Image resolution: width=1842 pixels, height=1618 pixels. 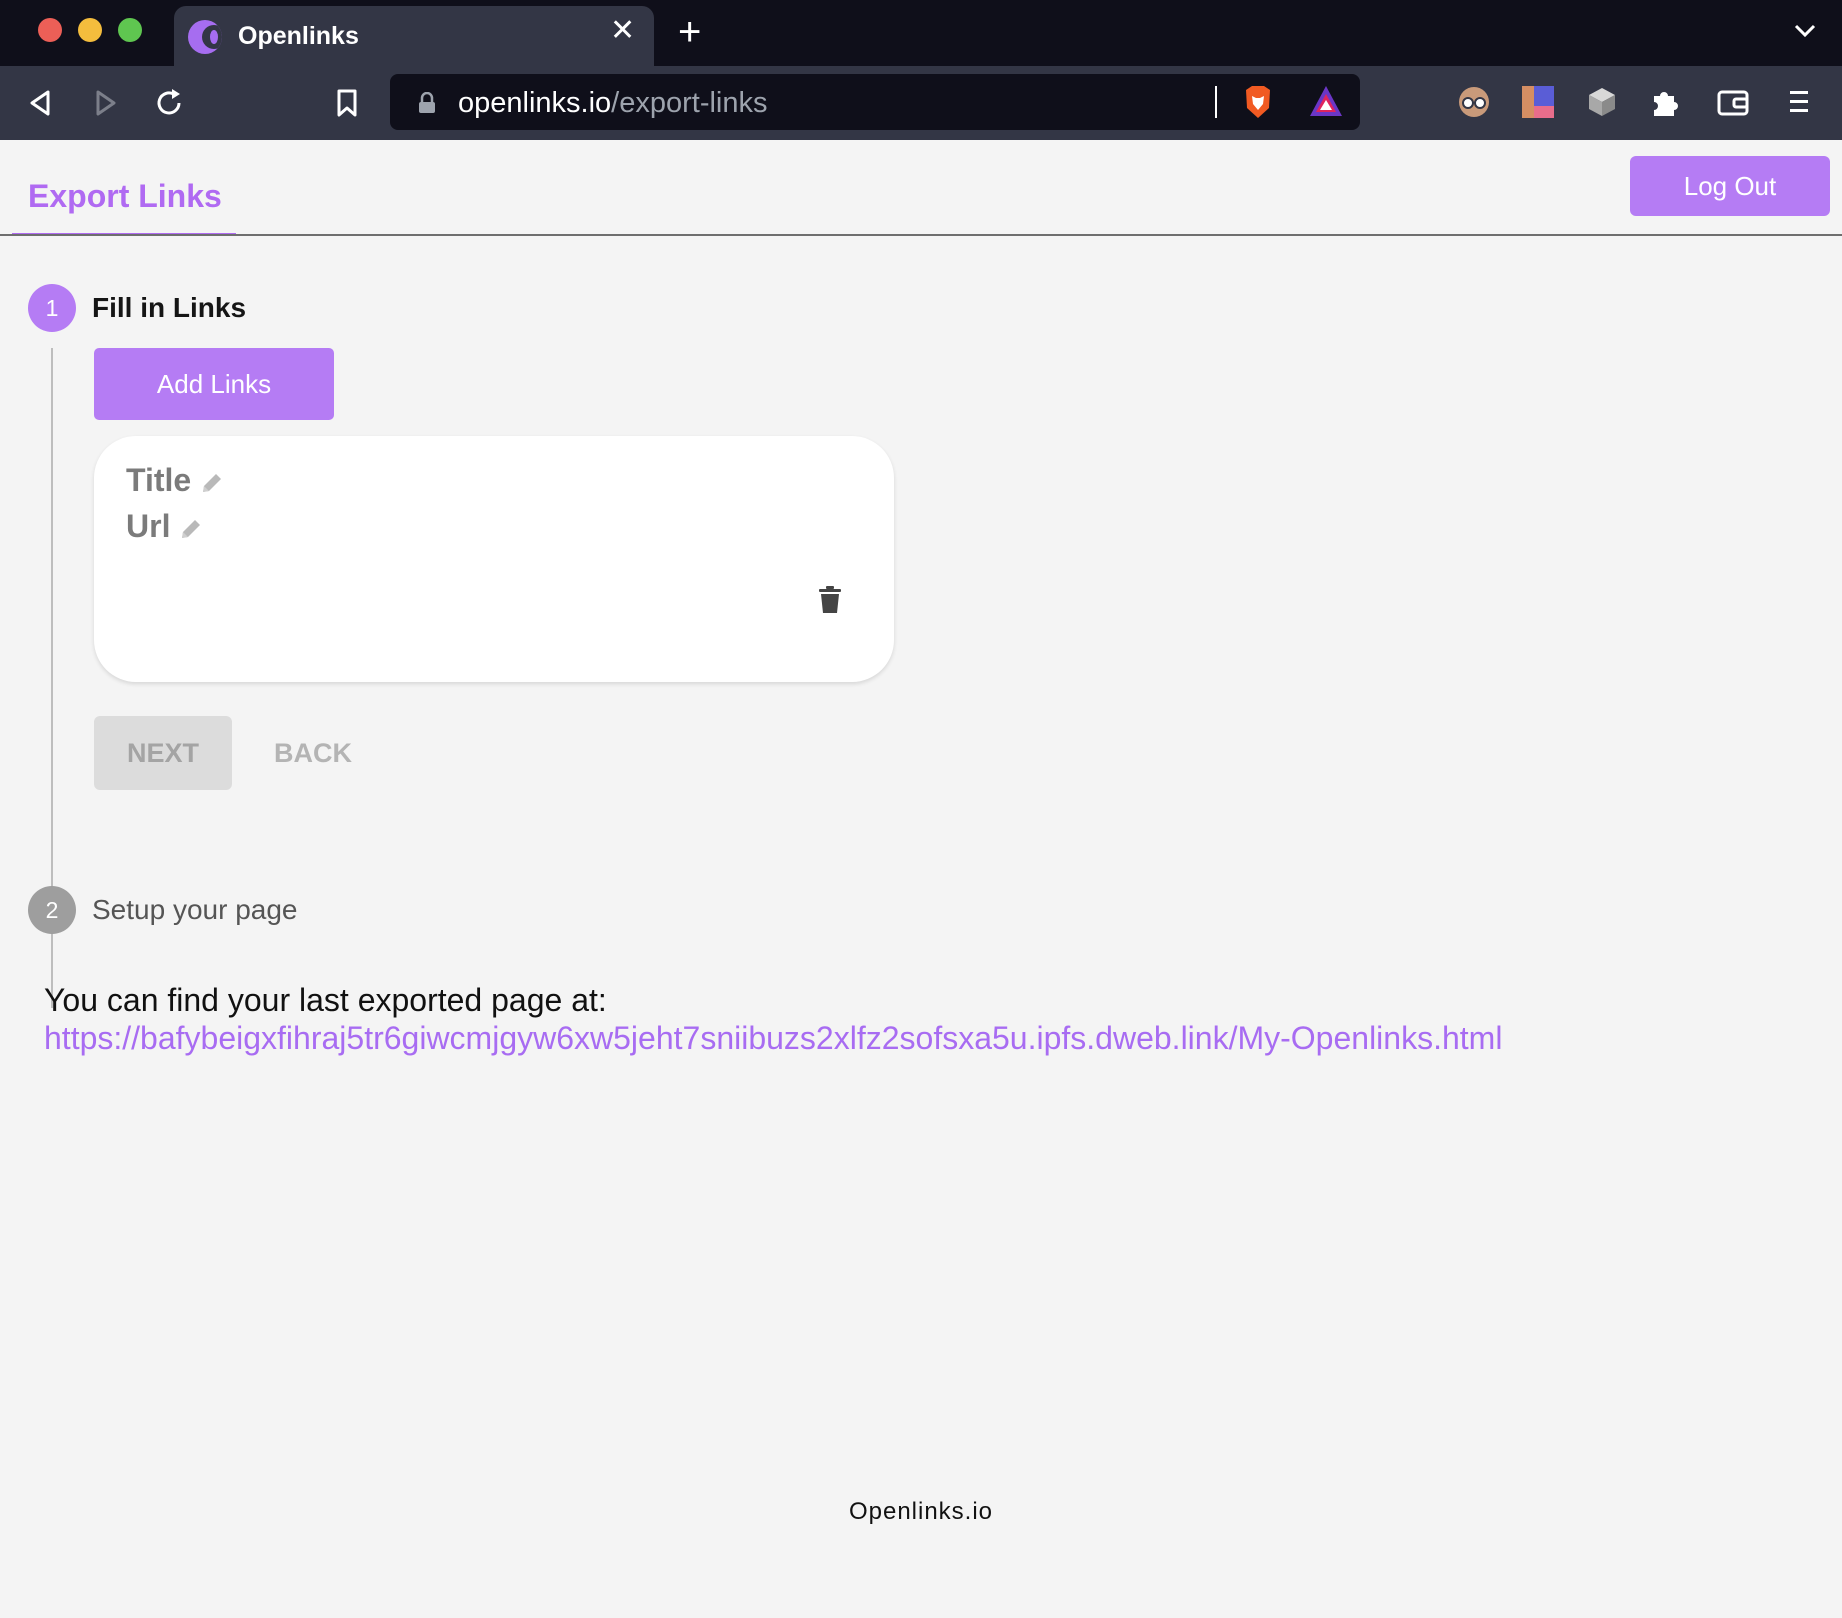 What do you see at coordinates (205, 37) in the screenshot?
I see `openlinks-favicon-icon` at bounding box center [205, 37].